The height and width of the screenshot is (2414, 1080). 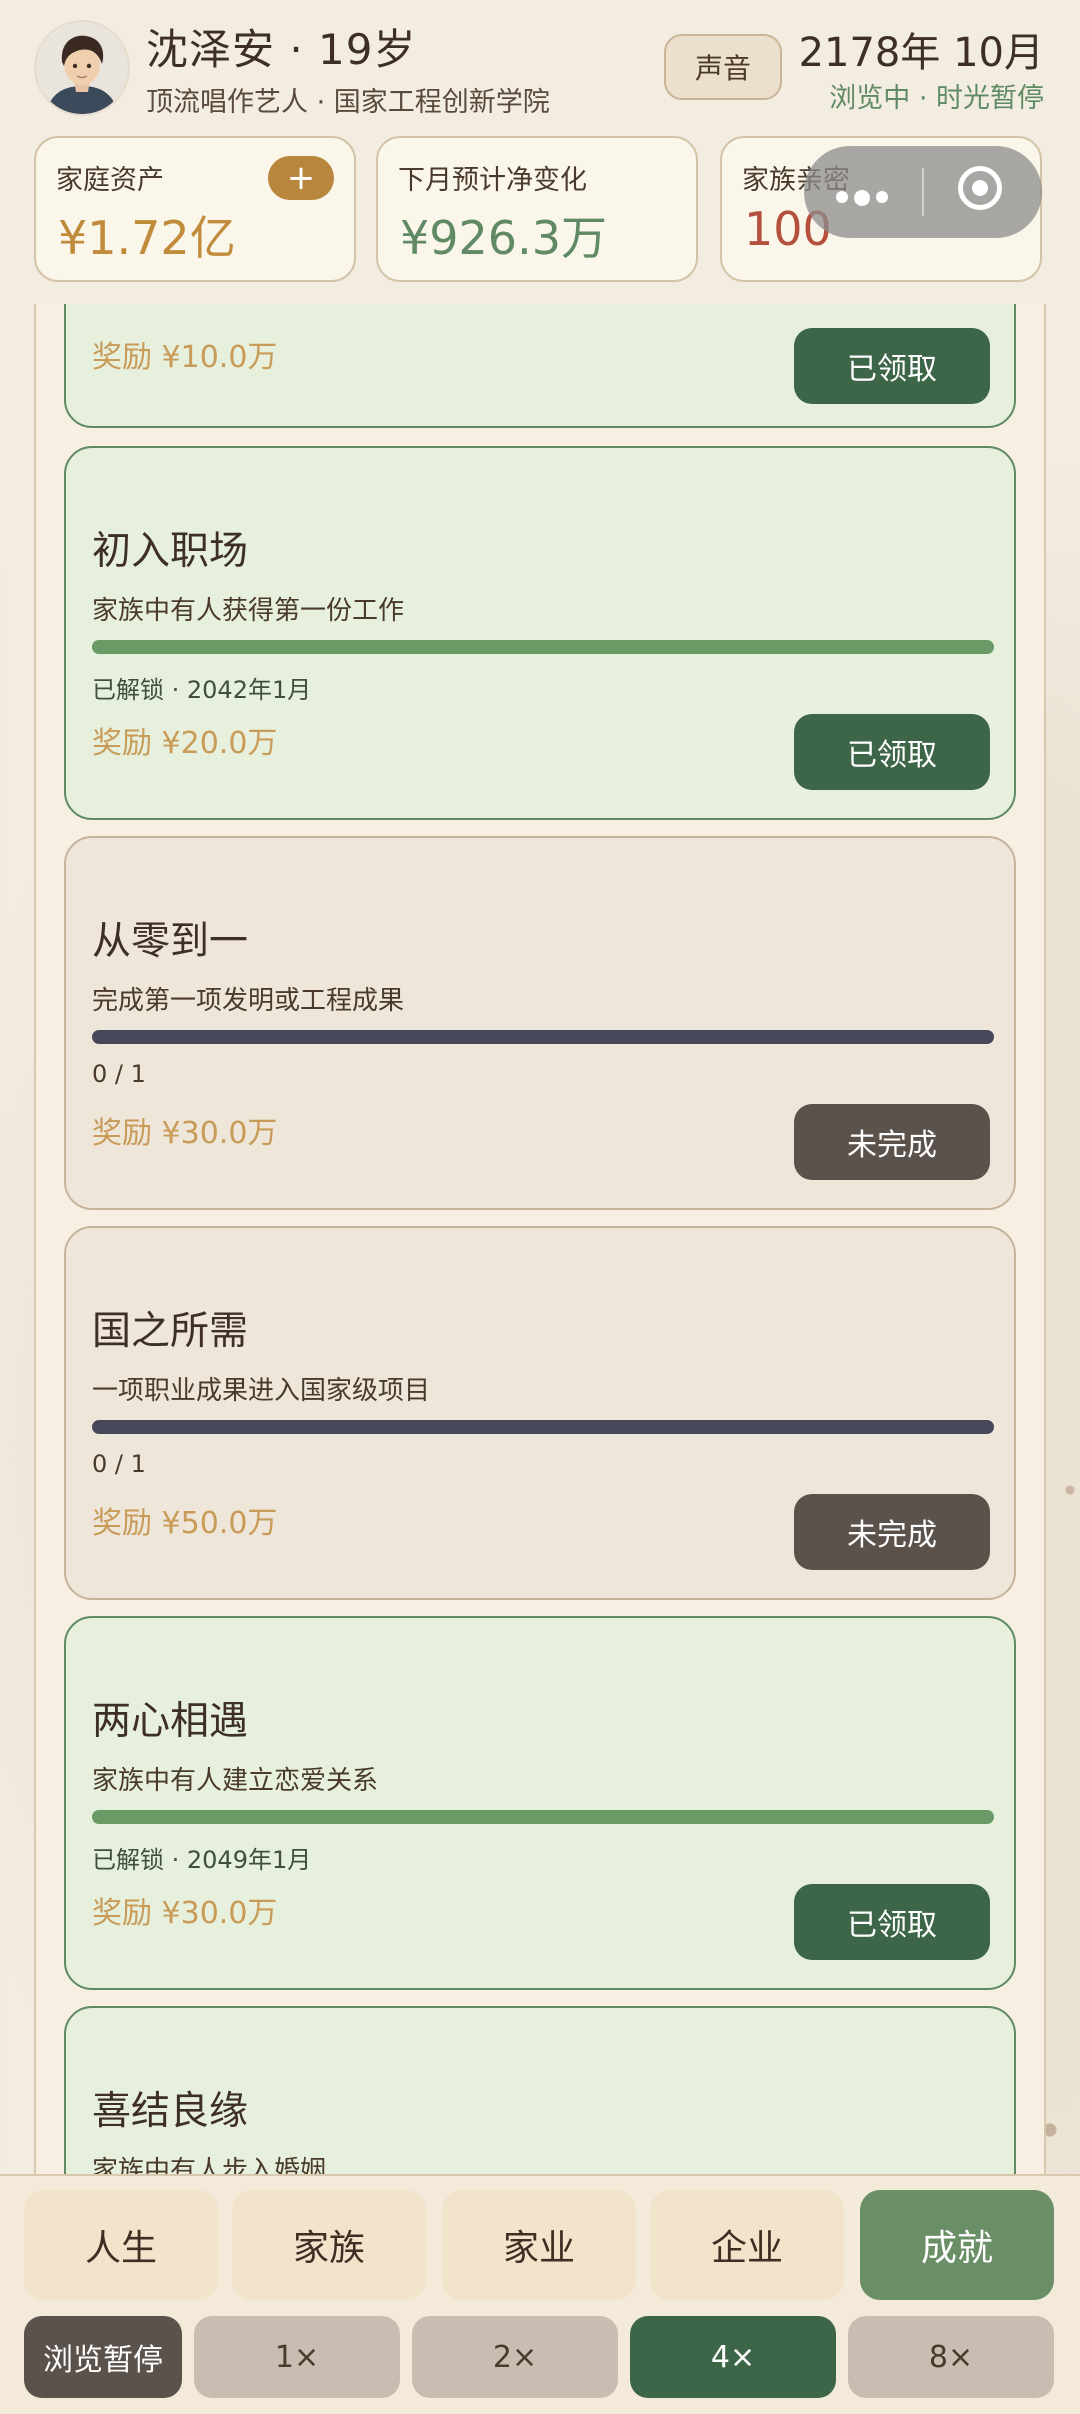 I want to click on achievement-card: 奖励 ¥10.0万 已领取, so click(x=540, y=366).